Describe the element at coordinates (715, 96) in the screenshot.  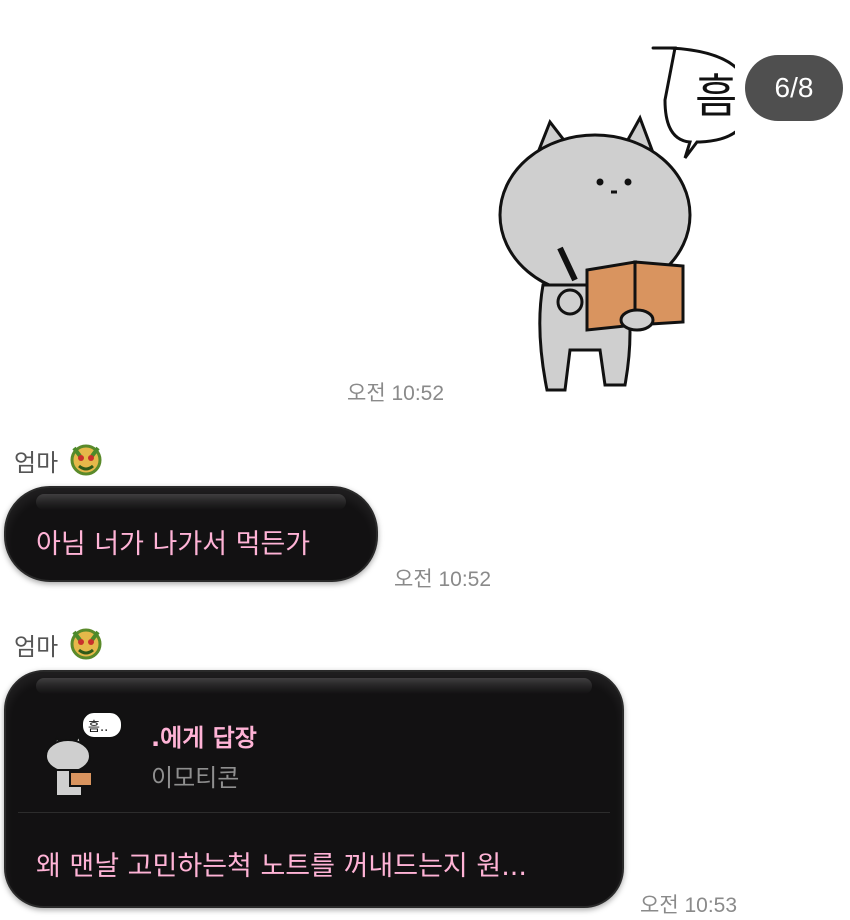
I see `sticker-speech-text: 흠` at that location.